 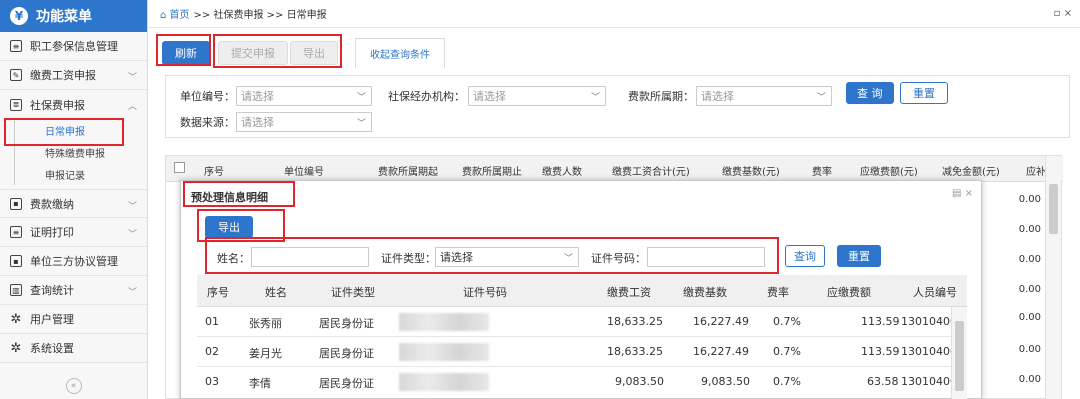 I want to click on unit-code-value: 请选择, so click(x=257, y=96).